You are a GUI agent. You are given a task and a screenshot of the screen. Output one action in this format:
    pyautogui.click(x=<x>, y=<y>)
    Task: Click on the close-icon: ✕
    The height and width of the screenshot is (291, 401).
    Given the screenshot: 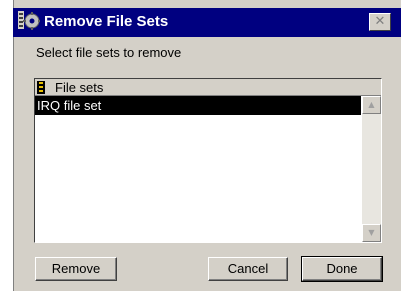 What is the action you would take?
    pyautogui.click(x=380, y=21)
    